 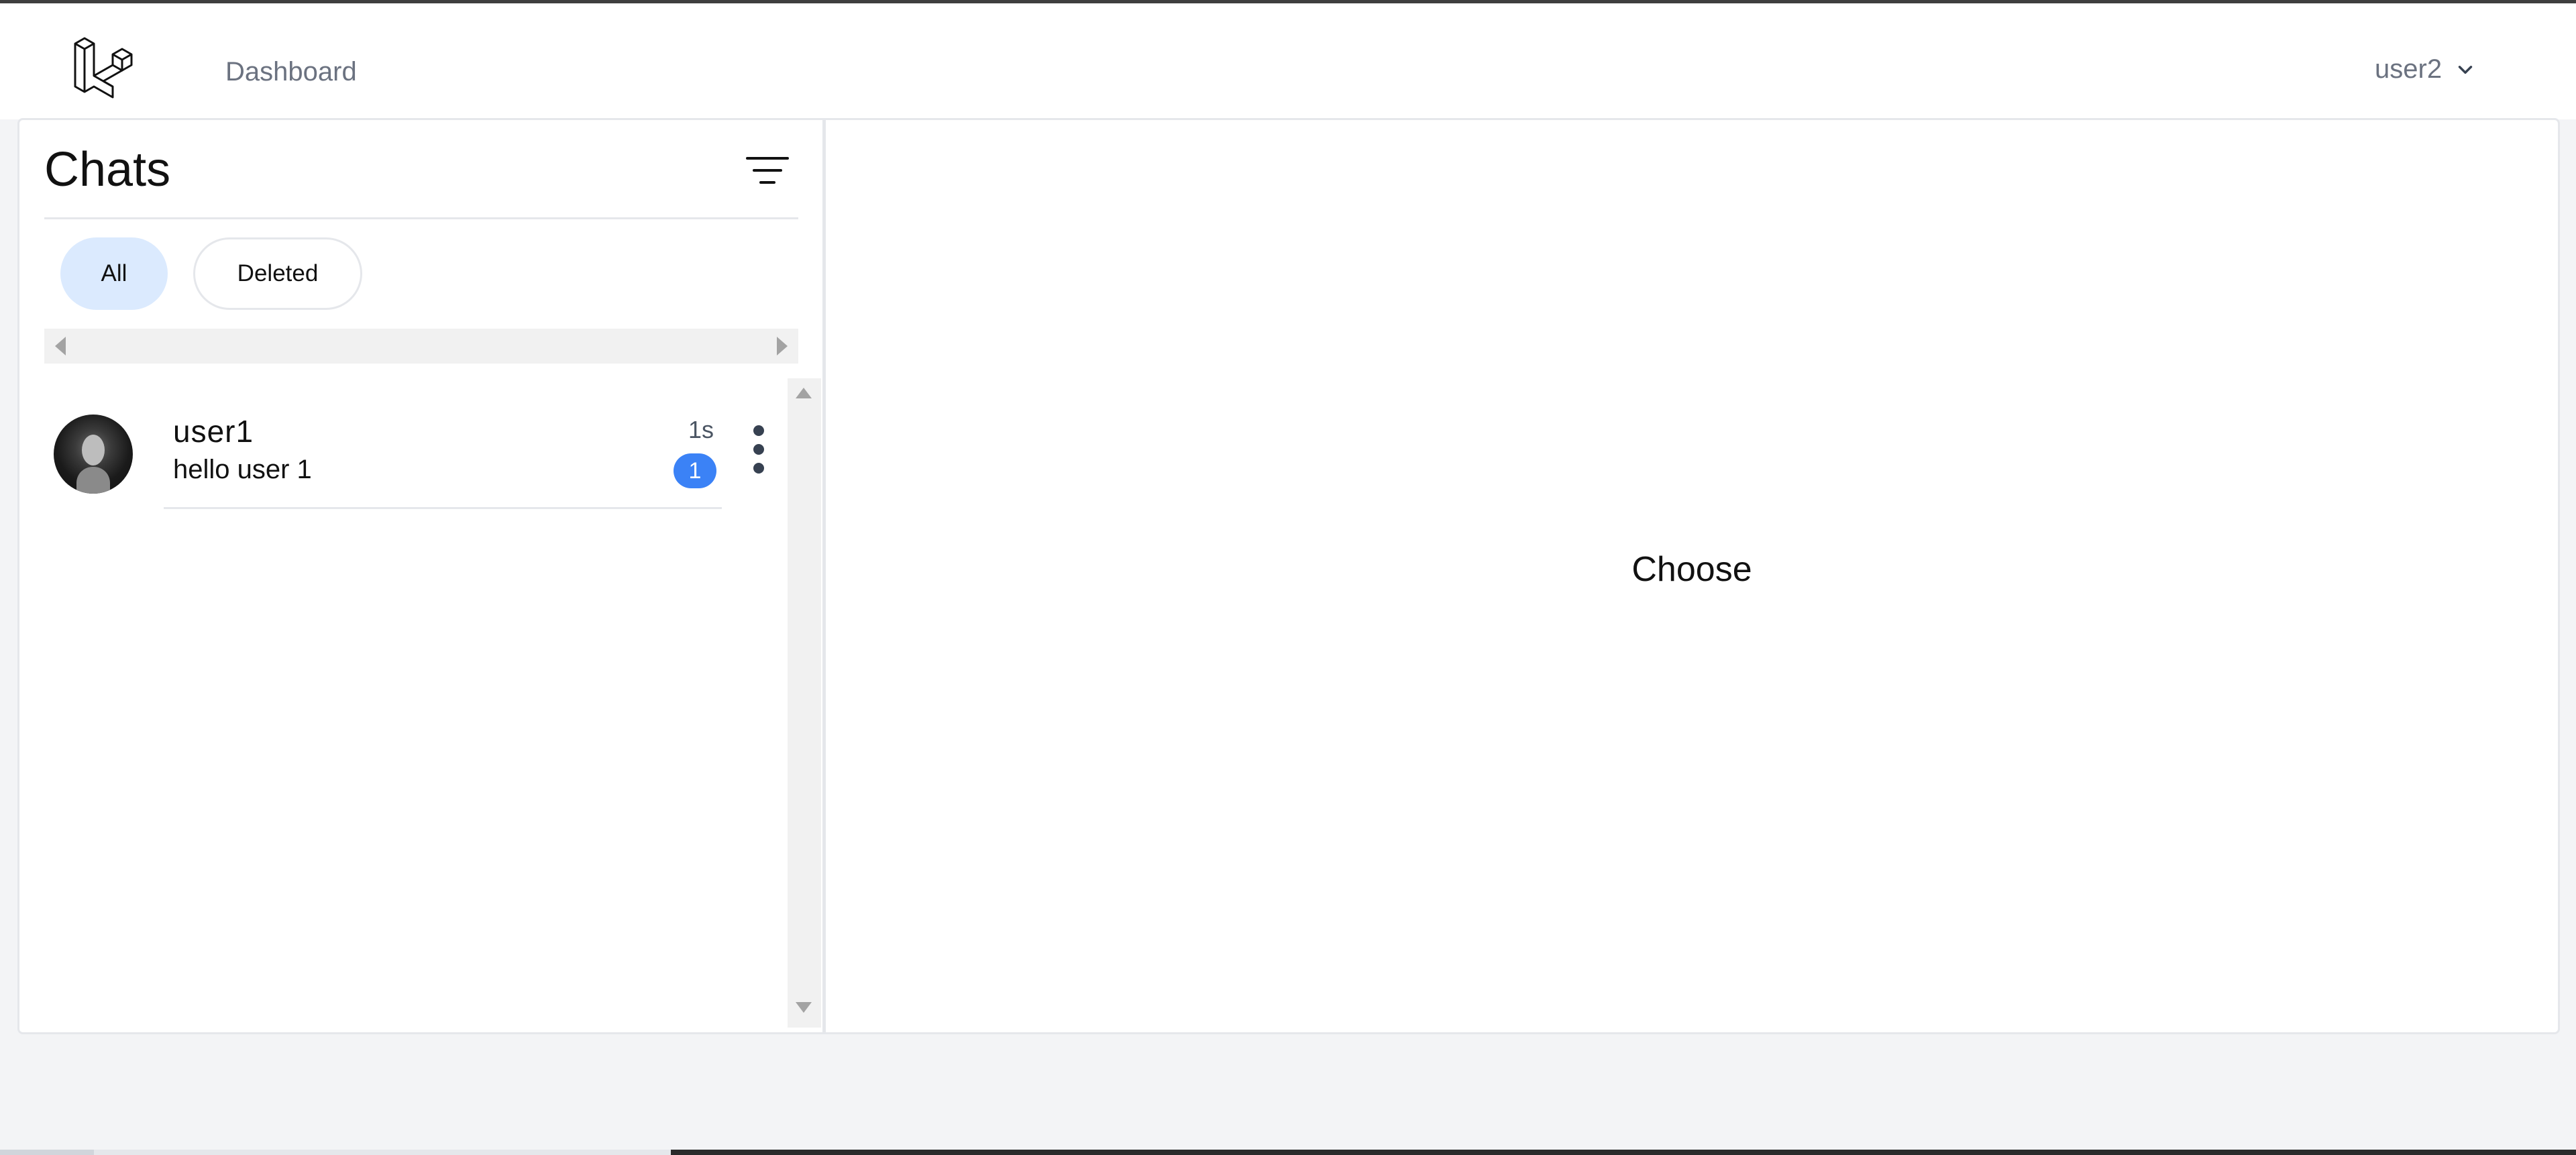 I want to click on scroll-left-arrow-icon, so click(x=60, y=346).